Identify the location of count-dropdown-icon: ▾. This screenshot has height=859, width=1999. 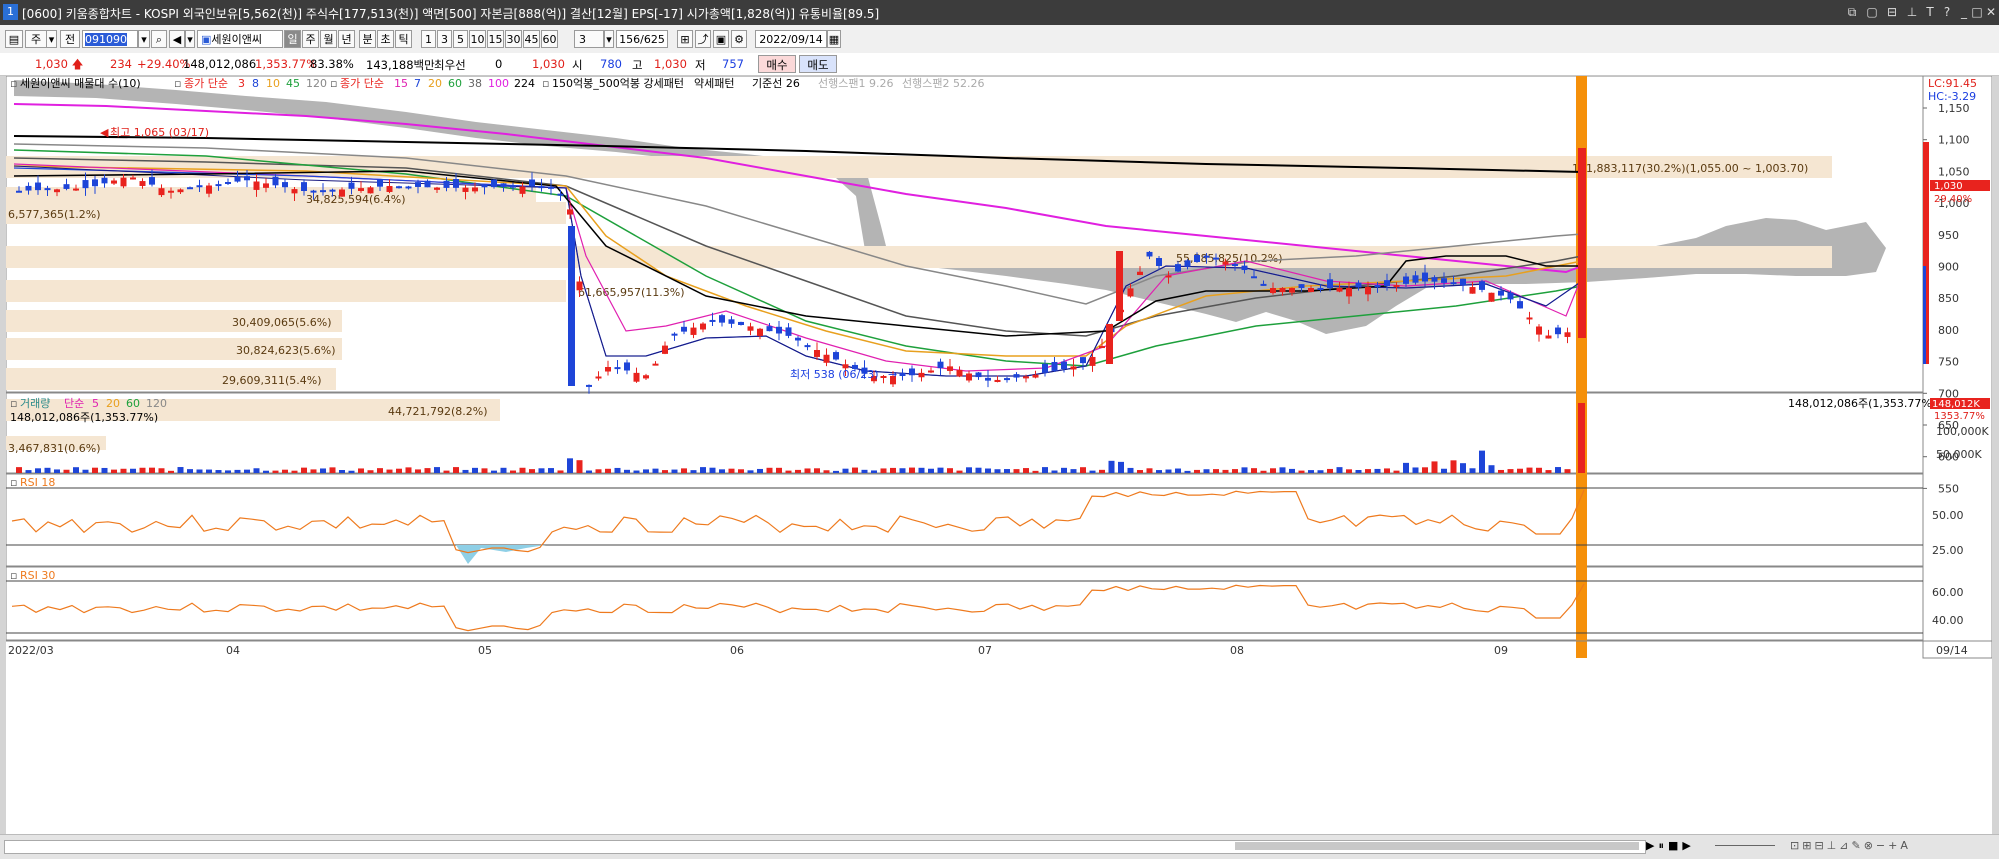
(609, 39).